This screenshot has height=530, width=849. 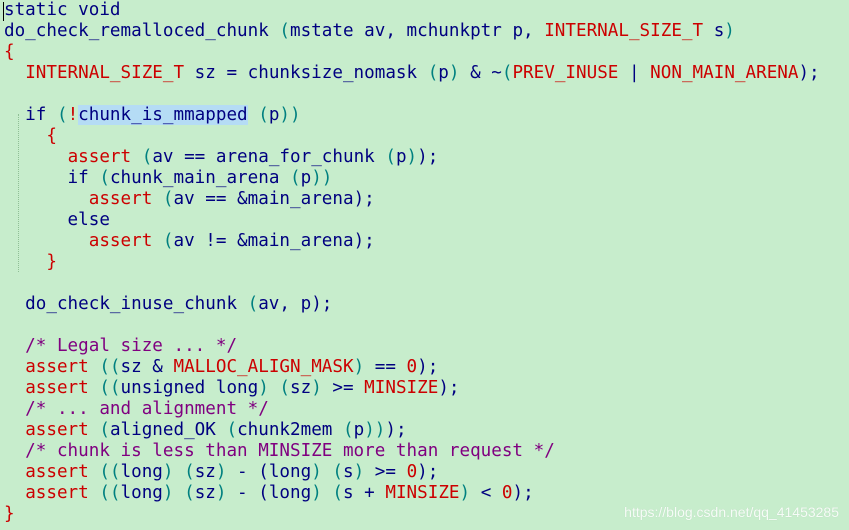 I want to click on code-token: |, so click(x=634, y=73).